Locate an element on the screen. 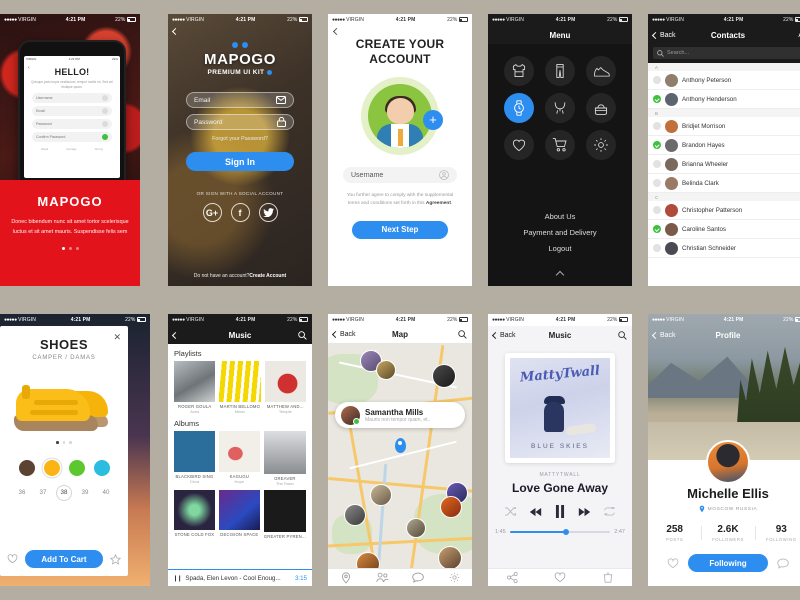 This screenshot has width=800, height=600. pause-icon: ❙❙ is located at coordinates (177, 578).